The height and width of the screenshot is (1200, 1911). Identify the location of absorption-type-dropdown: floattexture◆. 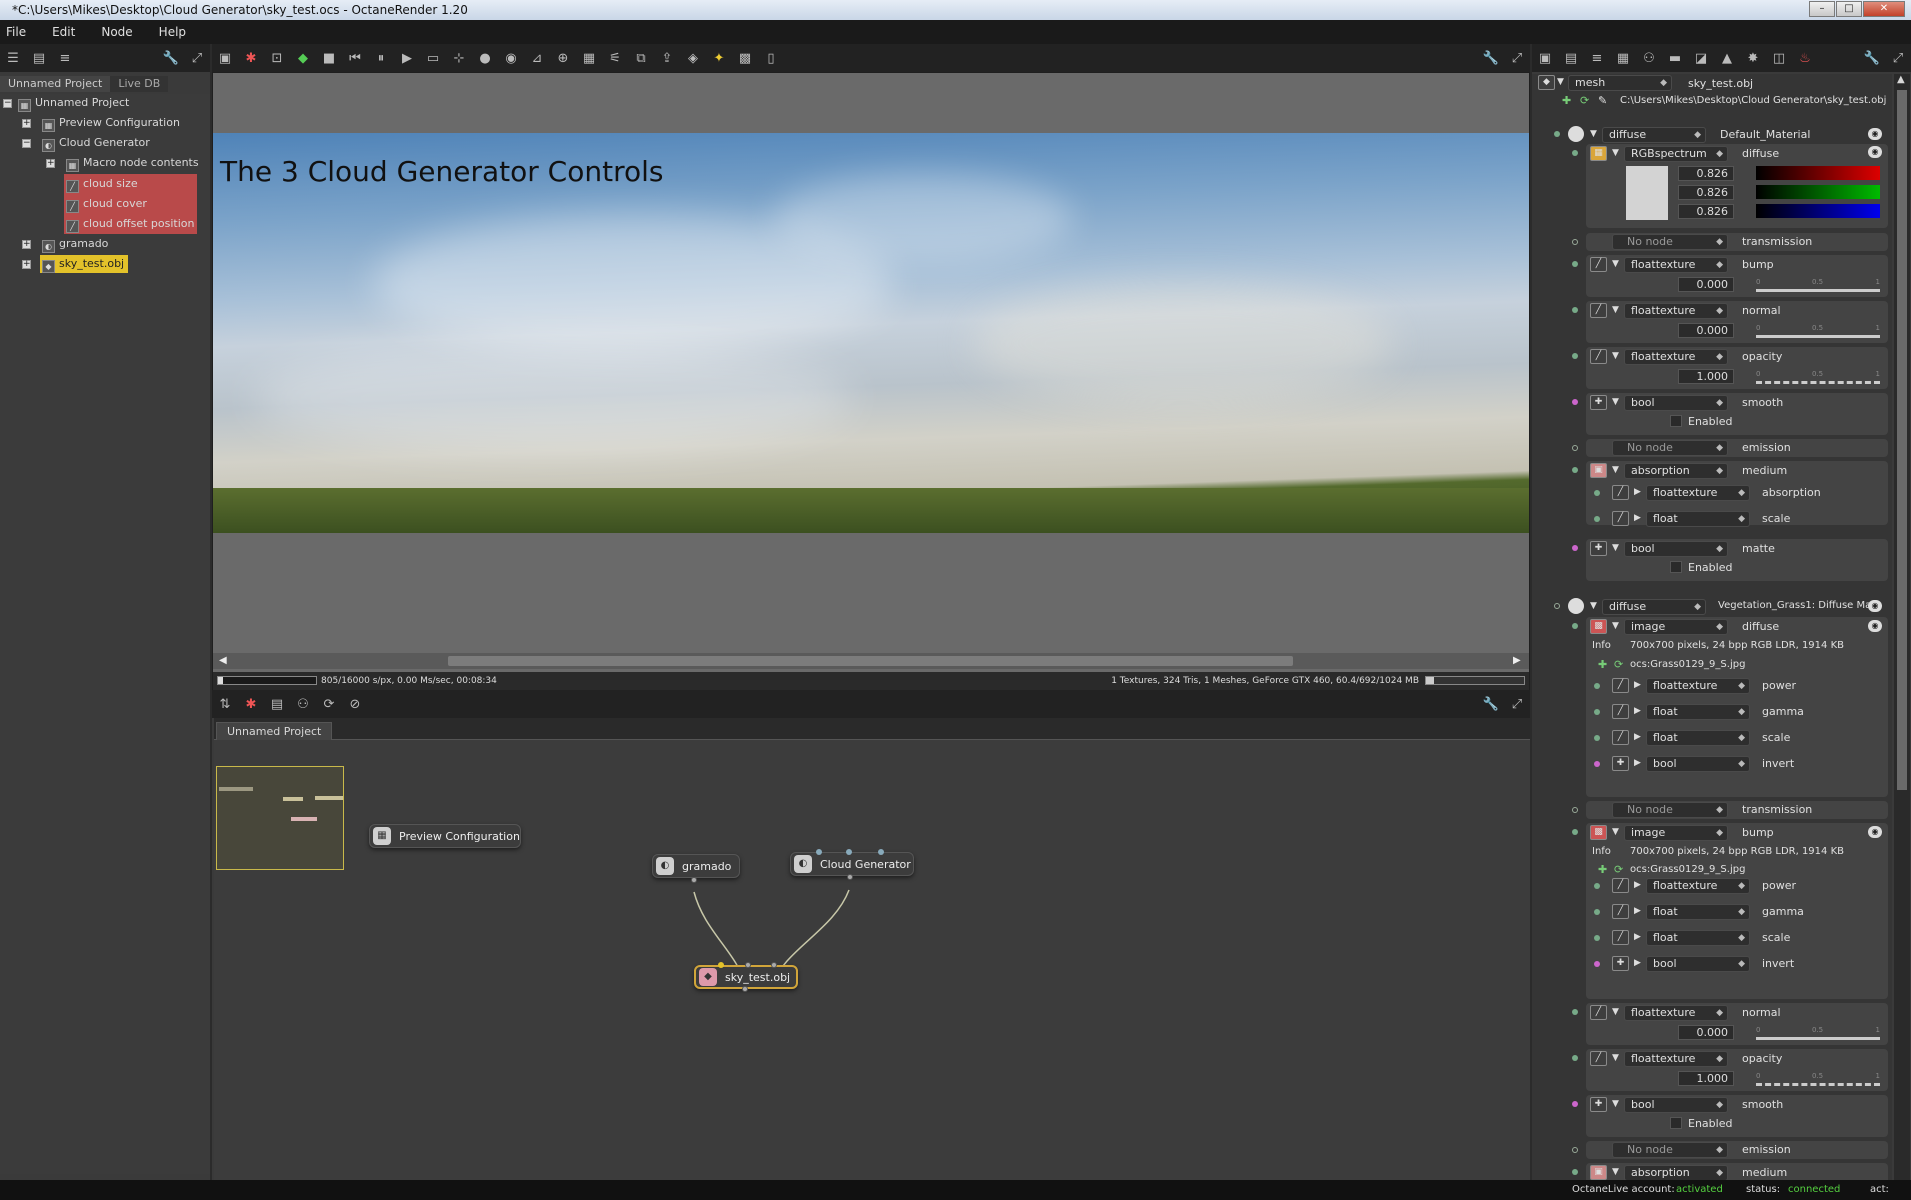
(1698, 493).